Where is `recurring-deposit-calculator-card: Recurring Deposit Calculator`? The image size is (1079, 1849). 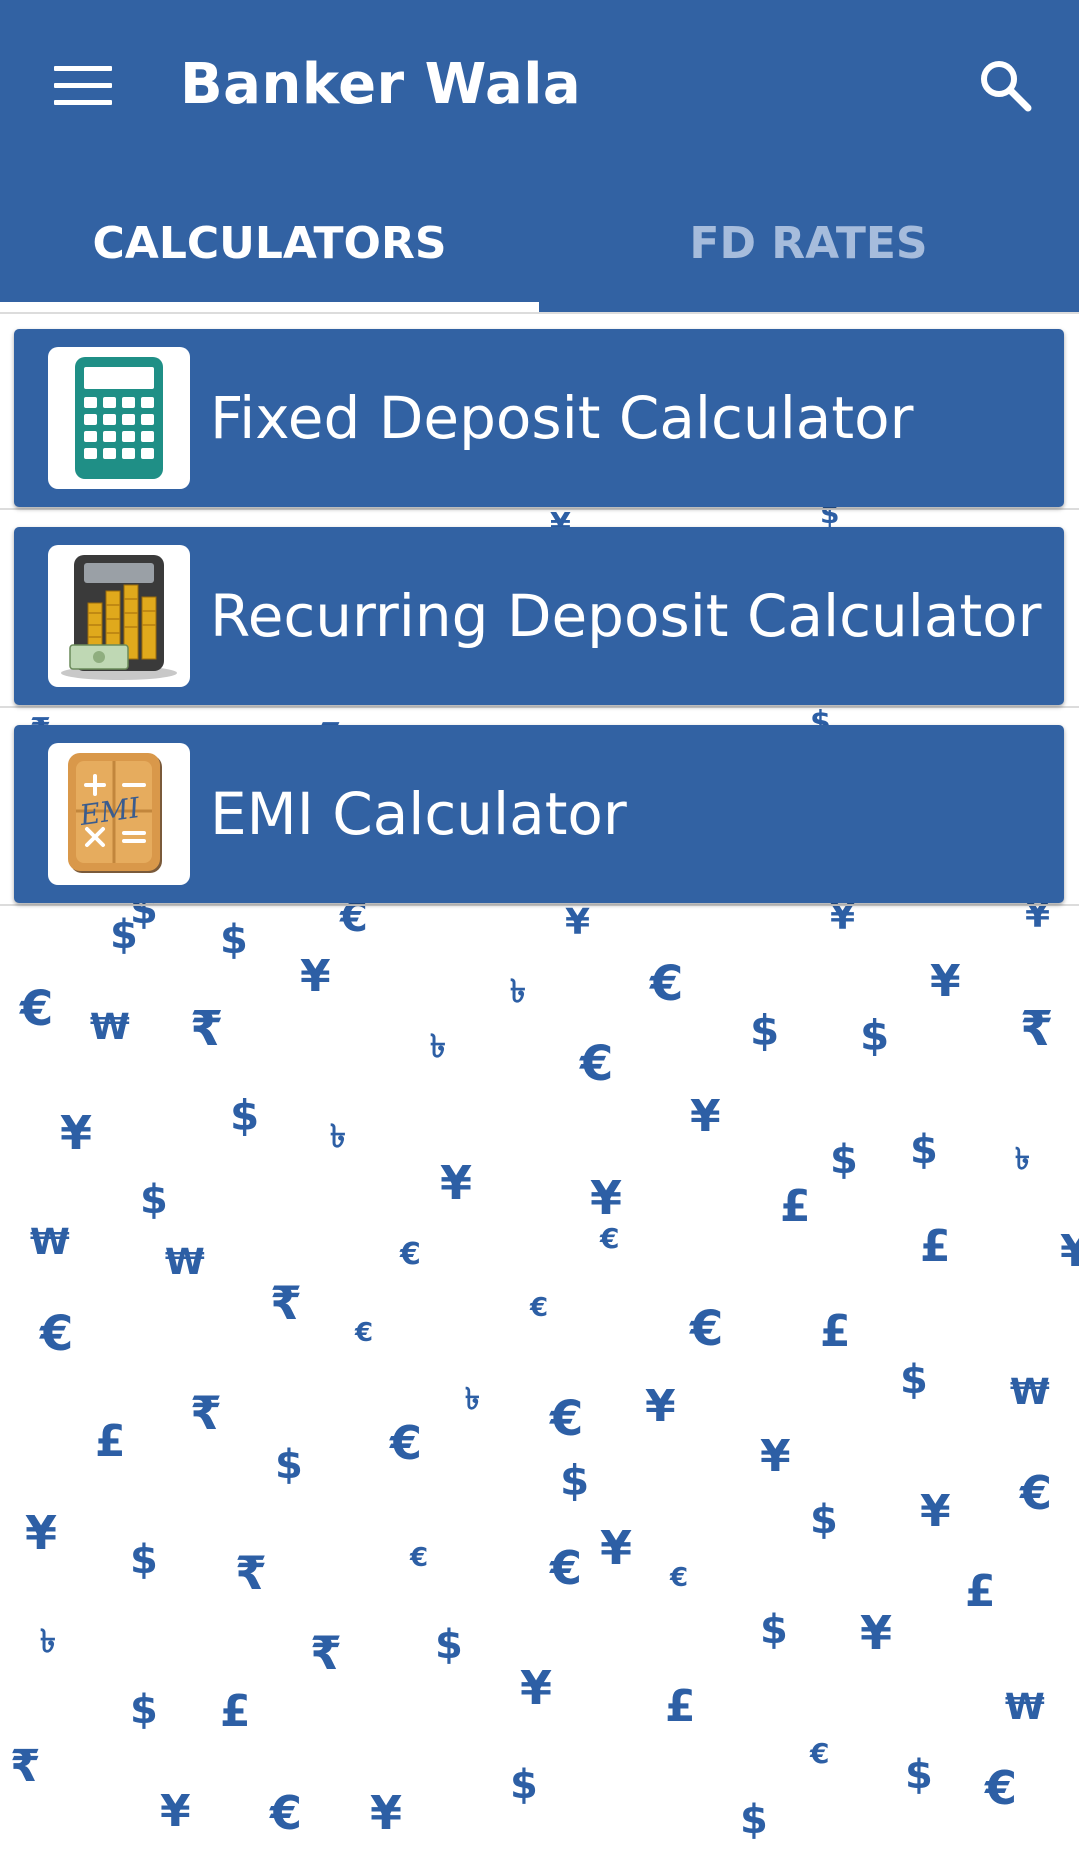 recurring-deposit-calculator-card: Recurring Deposit Calculator is located at coordinates (539, 616).